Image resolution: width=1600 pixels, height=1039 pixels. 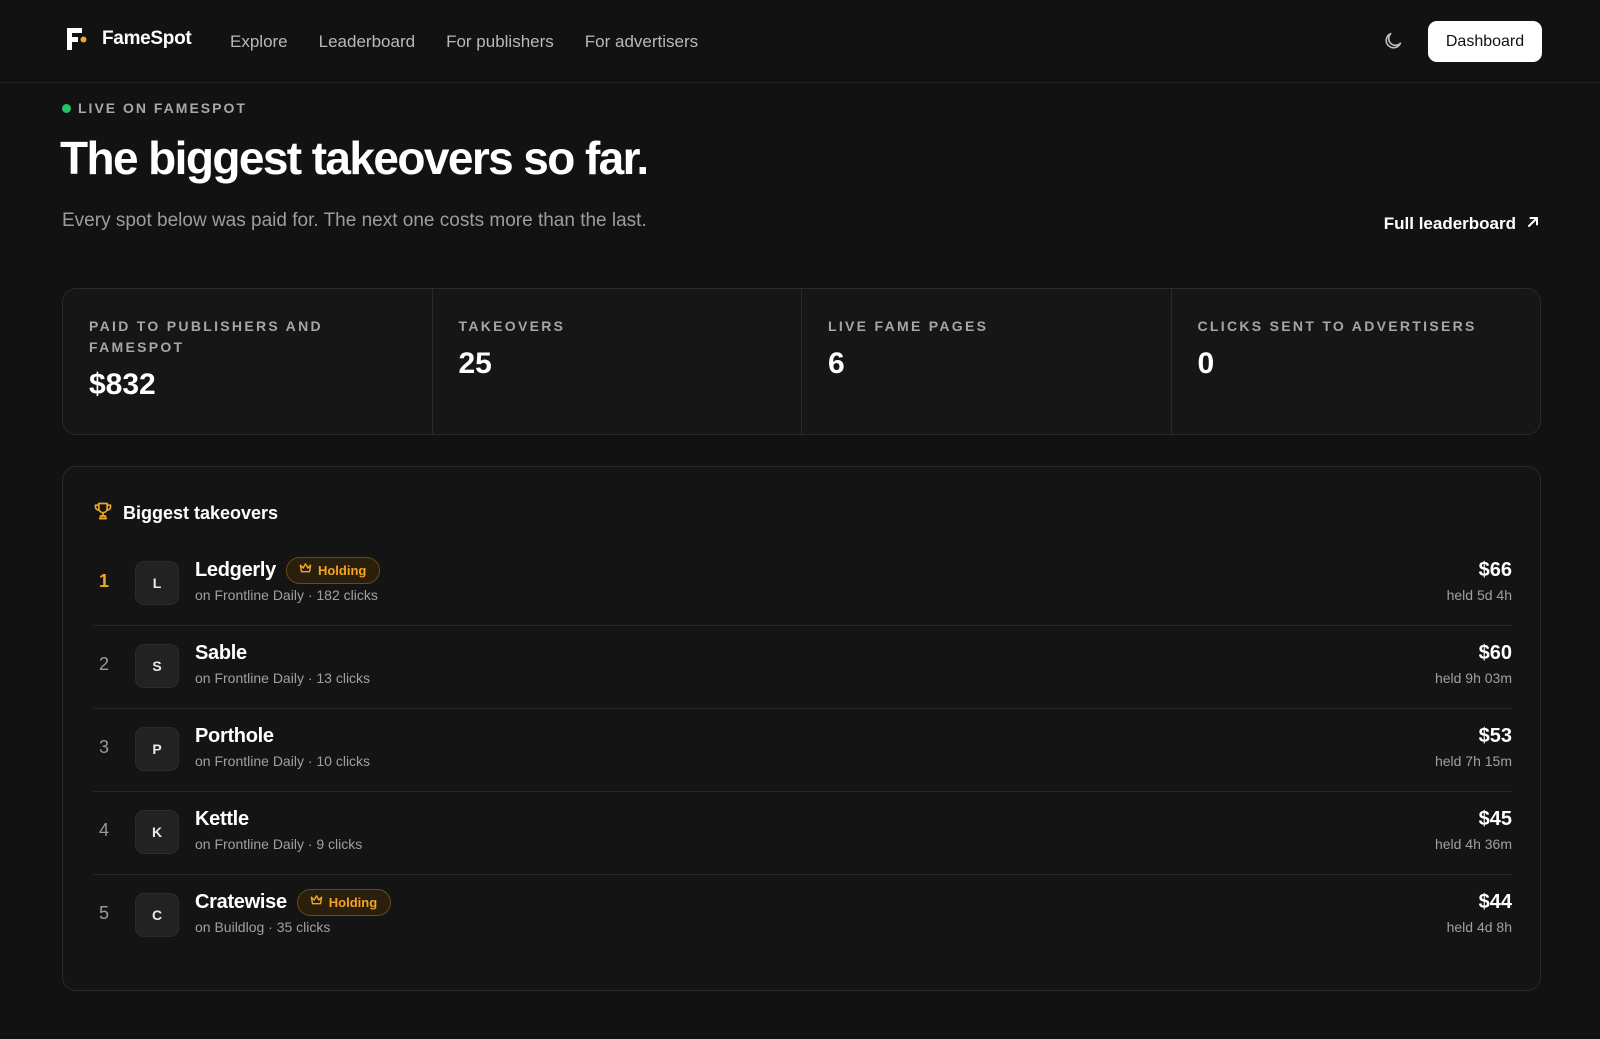 I want to click on rank-number: 5, so click(x=104, y=913).